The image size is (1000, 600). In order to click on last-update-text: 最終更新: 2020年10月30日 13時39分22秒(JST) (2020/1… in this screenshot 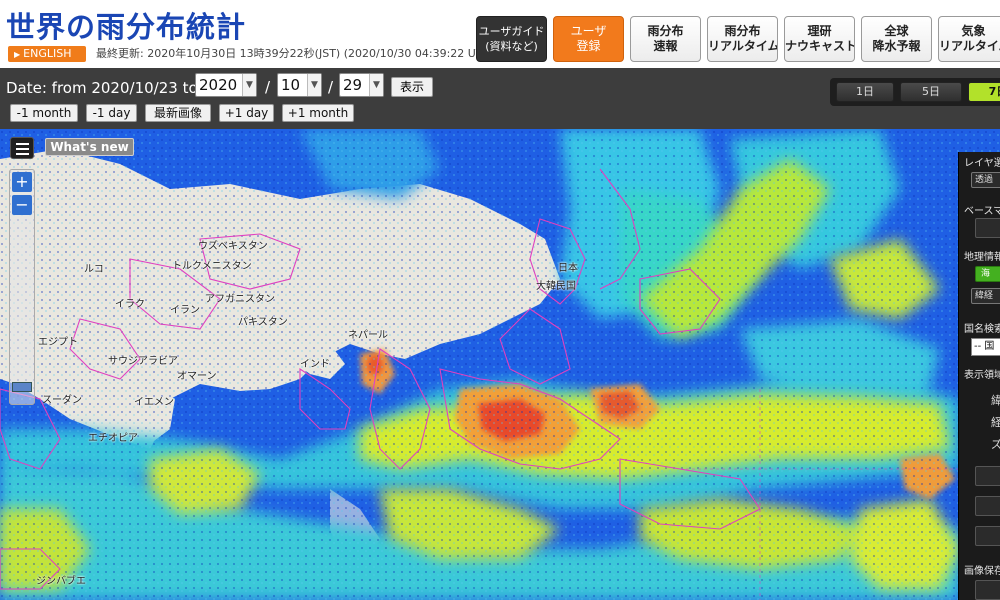, I will do `click(295, 53)`.